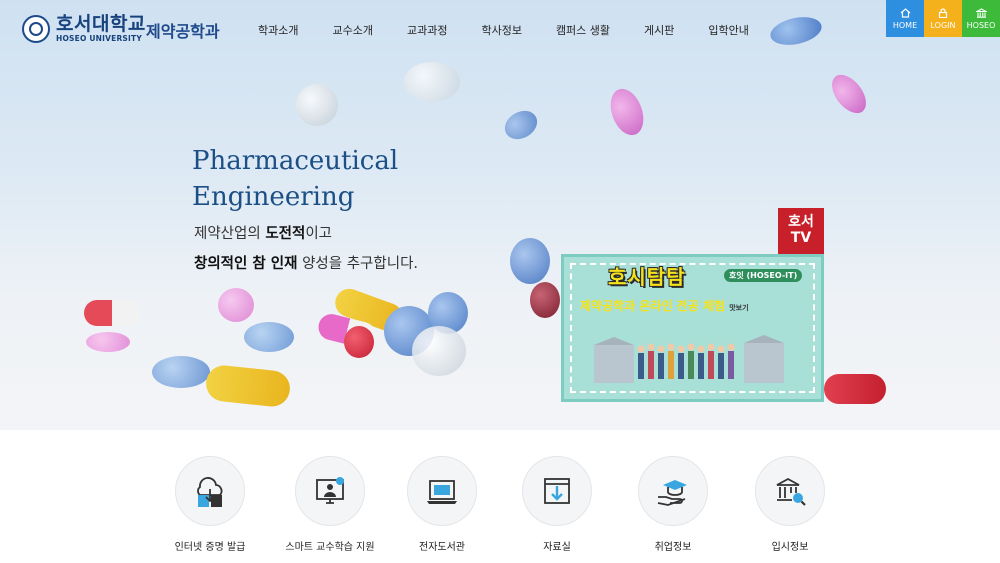 Image resolution: width=1000 pixels, height=563 pixels. What do you see at coordinates (278, 30) in the screenshot?
I see `nav-item-department-intro: 학과소개` at bounding box center [278, 30].